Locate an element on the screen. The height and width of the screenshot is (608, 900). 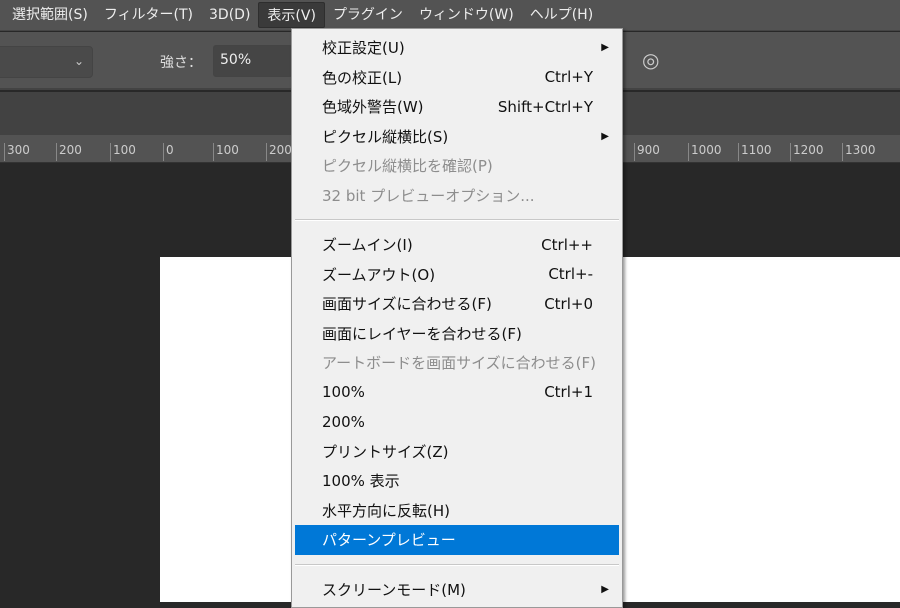
menu-item-label: 200% is located at coordinates (343, 421).